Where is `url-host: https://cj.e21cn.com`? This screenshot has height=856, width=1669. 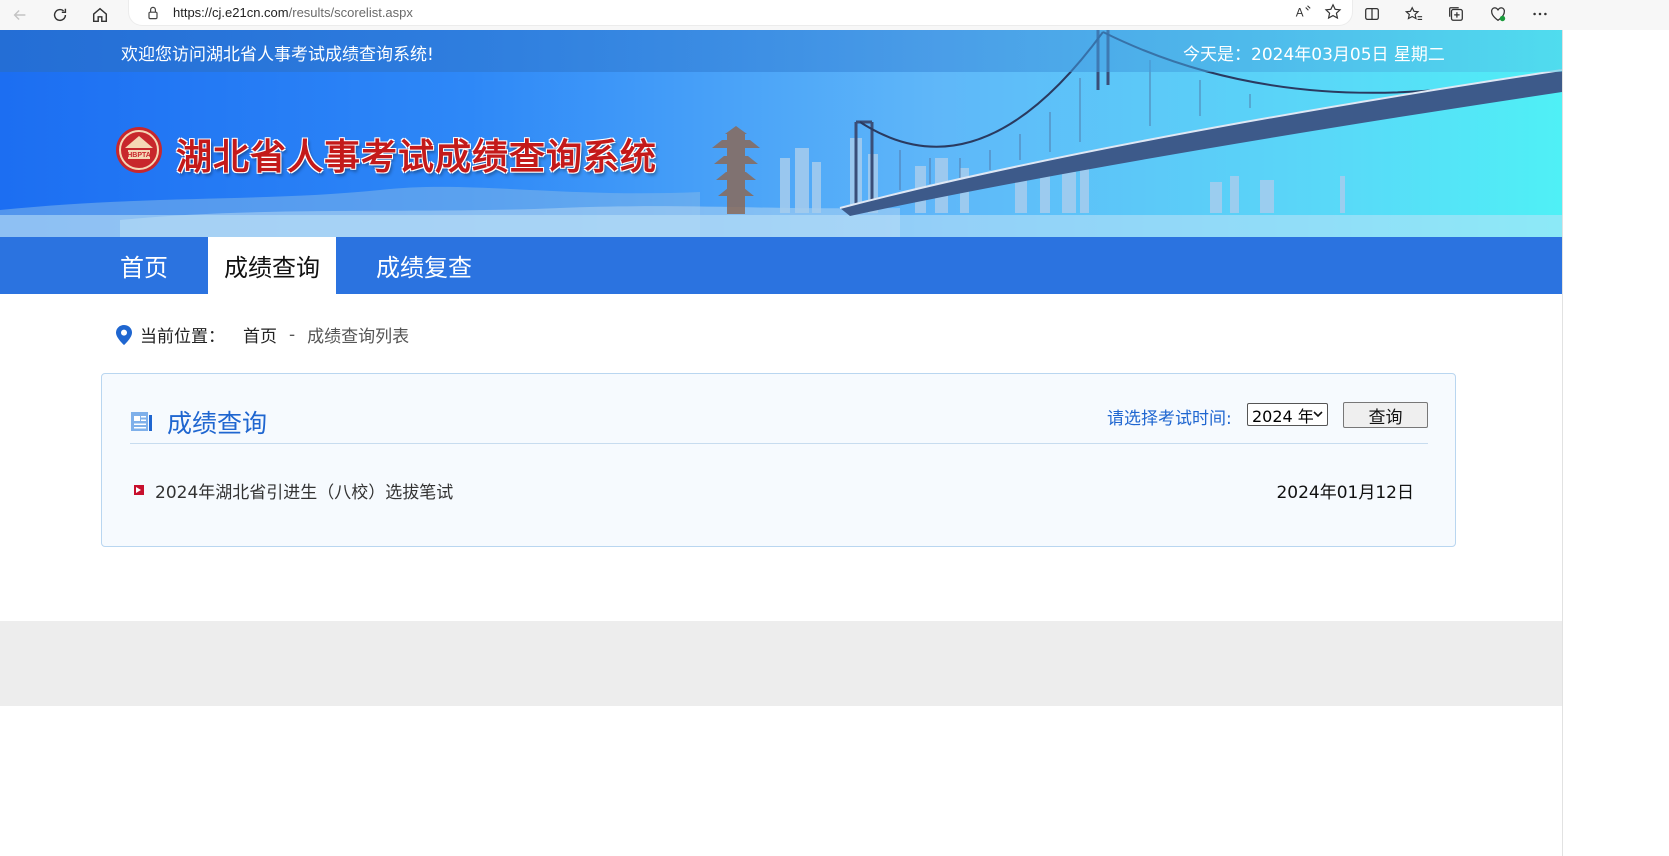
url-host: https://cj.e21cn.com is located at coordinates (231, 12).